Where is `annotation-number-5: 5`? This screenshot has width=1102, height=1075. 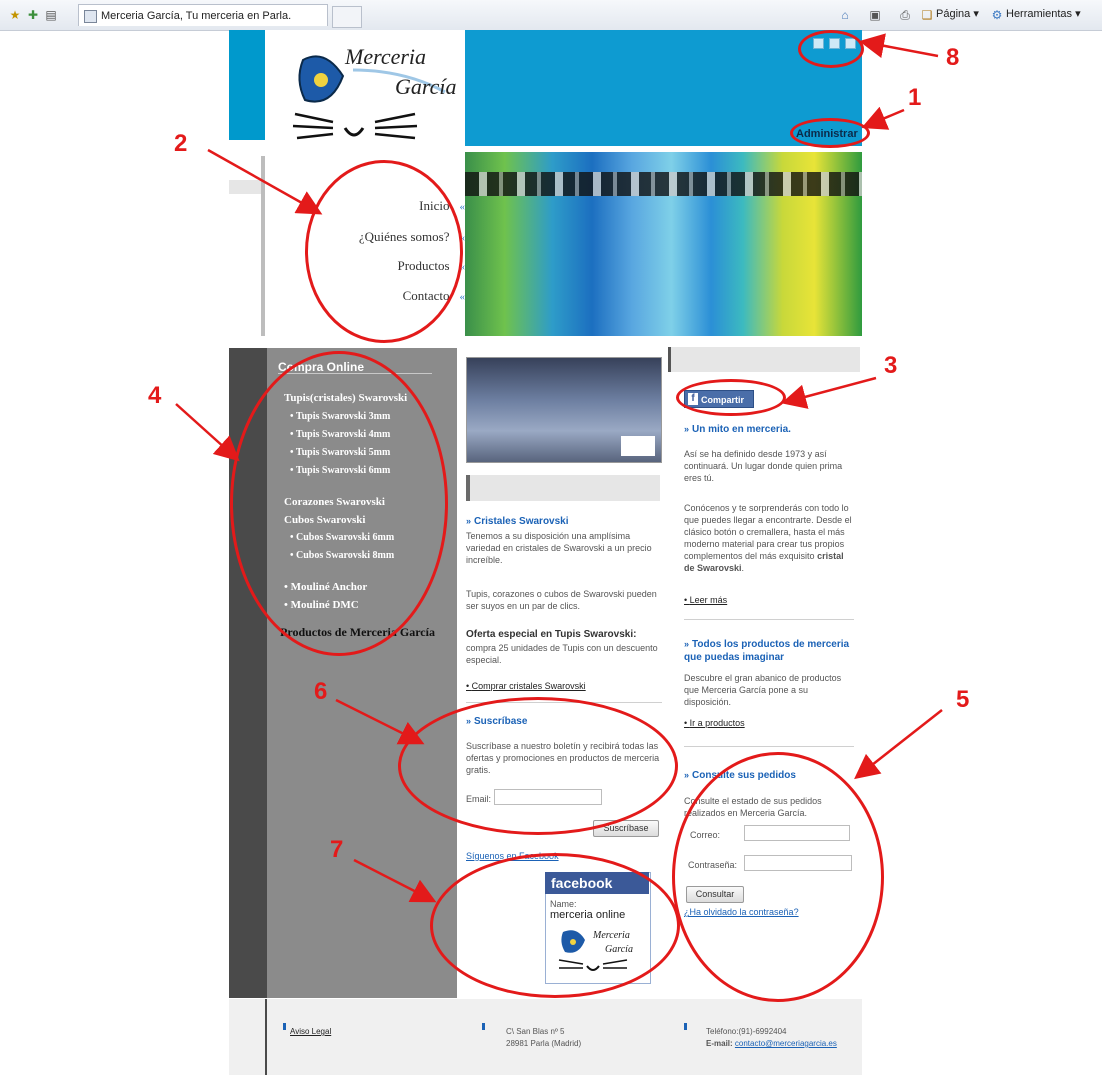
annotation-number-5: 5 is located at coordinates (963, 699).